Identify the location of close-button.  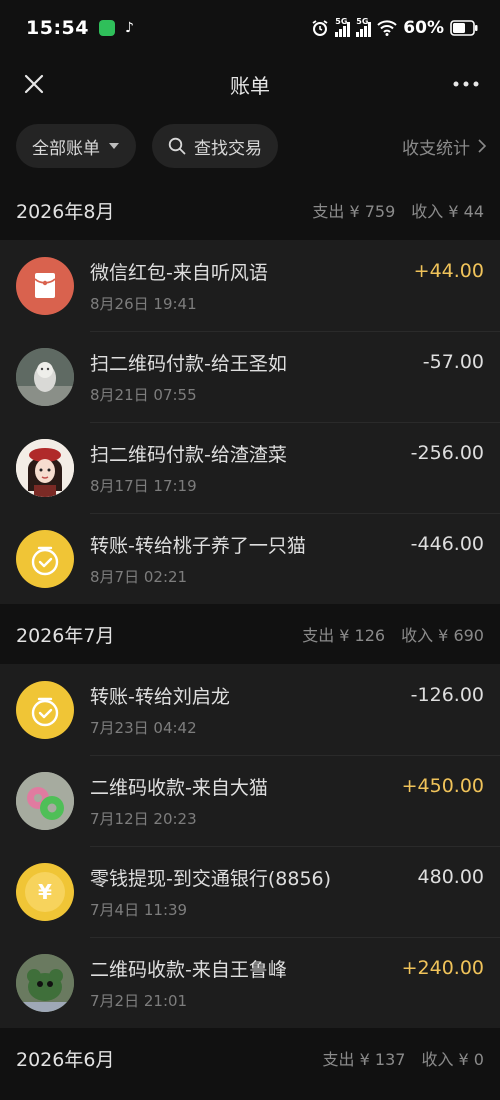
(34, 84).